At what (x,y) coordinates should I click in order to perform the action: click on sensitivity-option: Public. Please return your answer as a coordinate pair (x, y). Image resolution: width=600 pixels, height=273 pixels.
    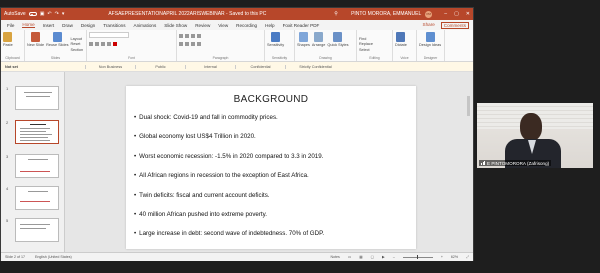
    Looking at the image, I should click on (160, 66).